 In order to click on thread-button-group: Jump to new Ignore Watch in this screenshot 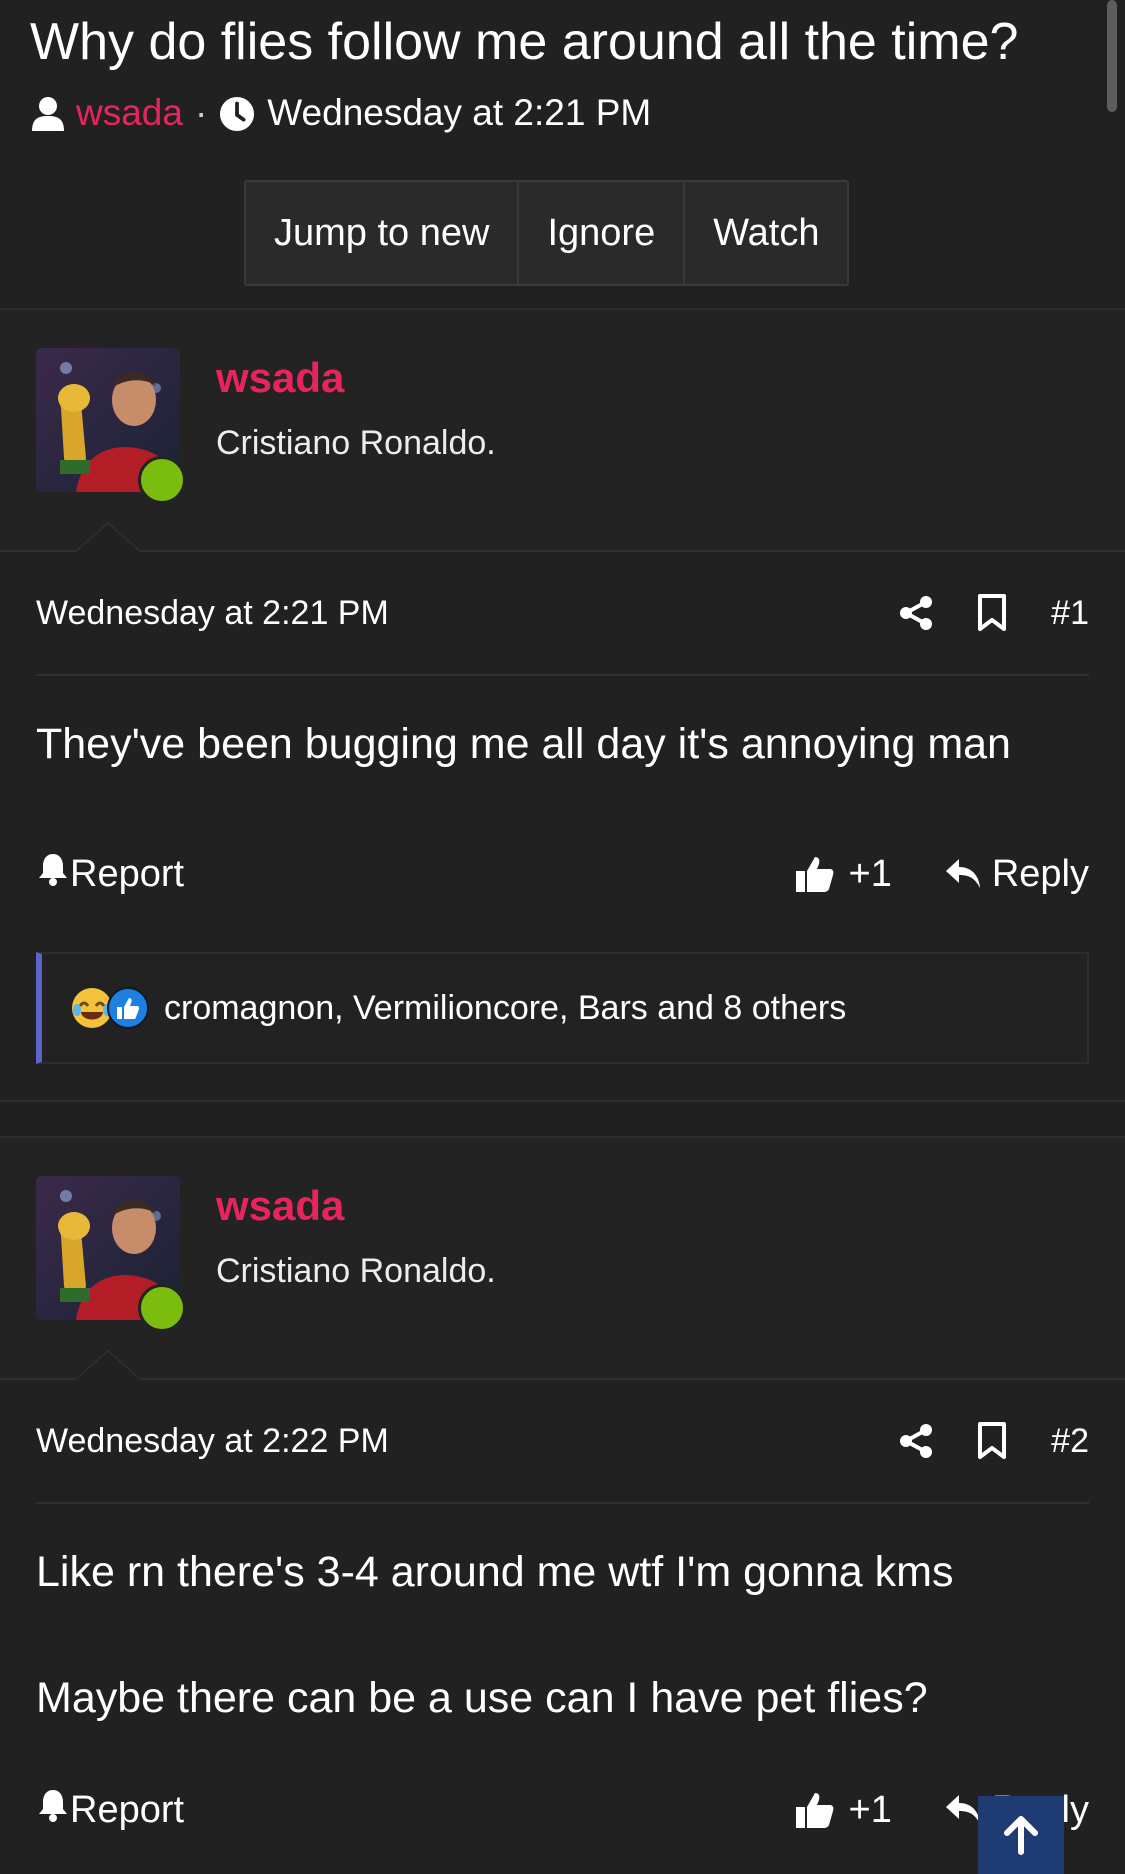, I will do `click(547, 233)`.